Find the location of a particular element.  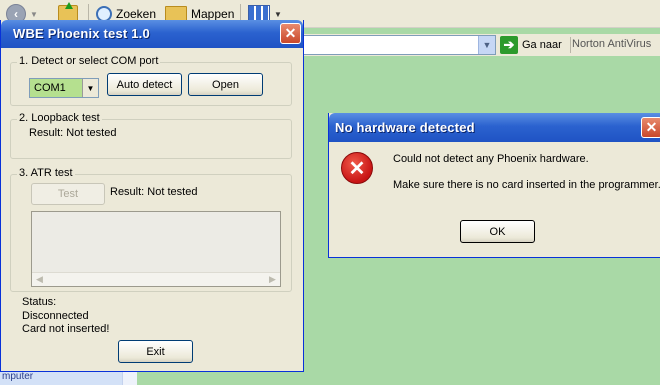

auto-detect-button: Auto detect is located at coordinates (144, 84).